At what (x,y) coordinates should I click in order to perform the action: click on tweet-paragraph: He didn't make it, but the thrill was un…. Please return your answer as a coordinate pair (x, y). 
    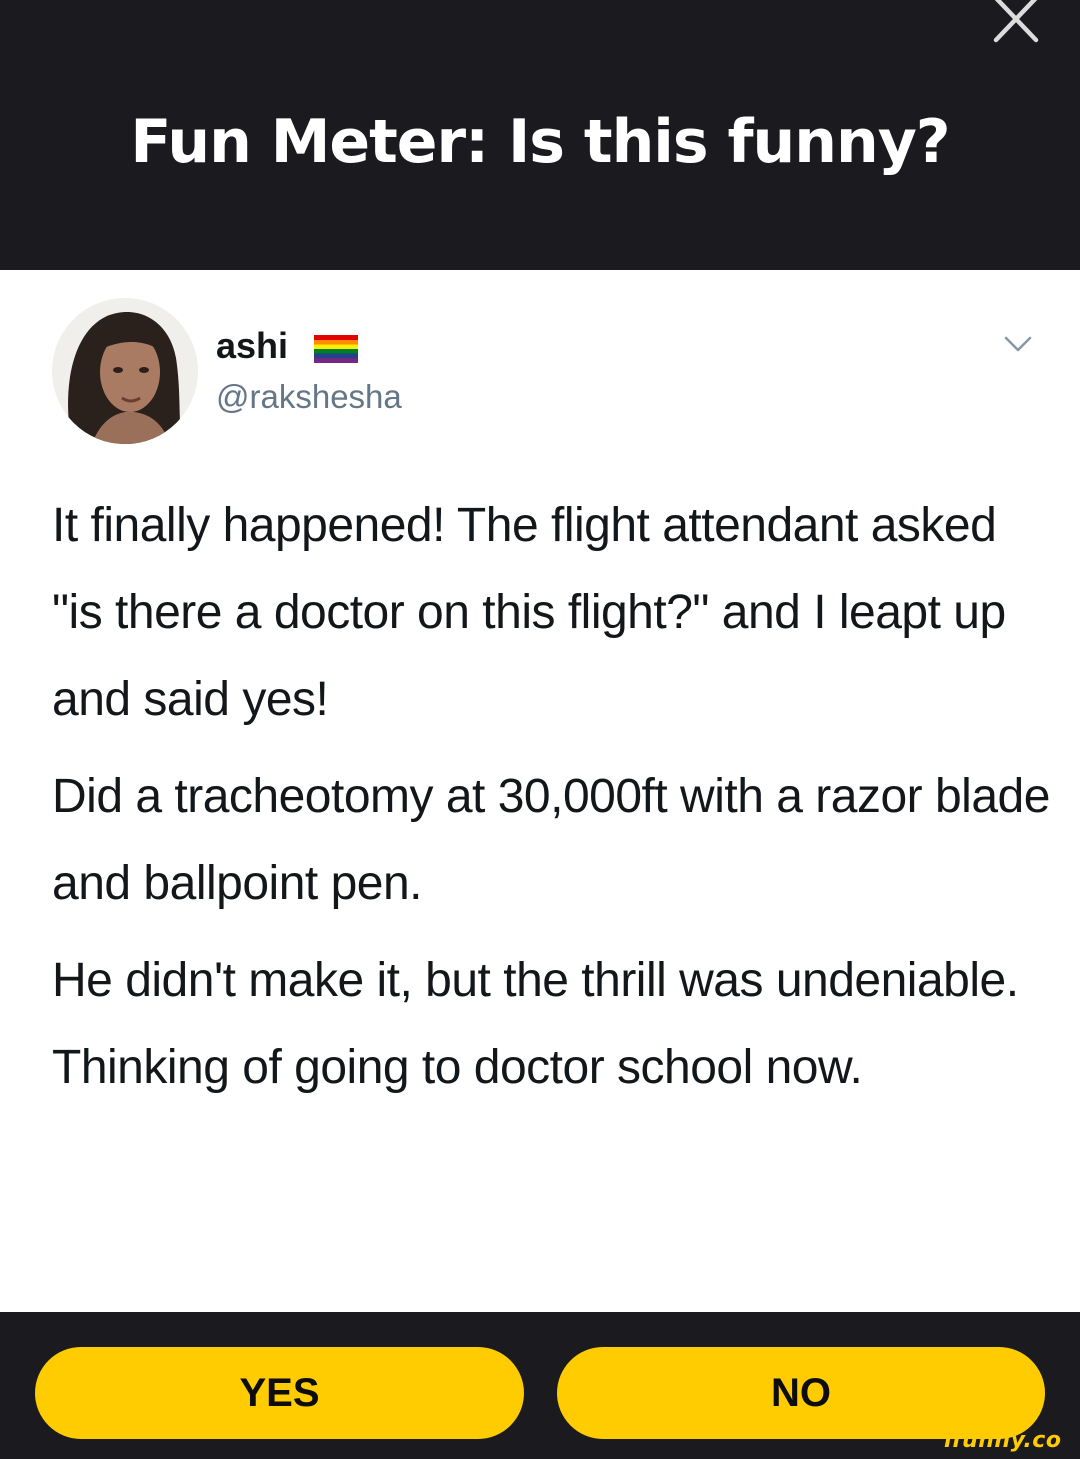
    Looking at the image, I should click on (535, 1024).